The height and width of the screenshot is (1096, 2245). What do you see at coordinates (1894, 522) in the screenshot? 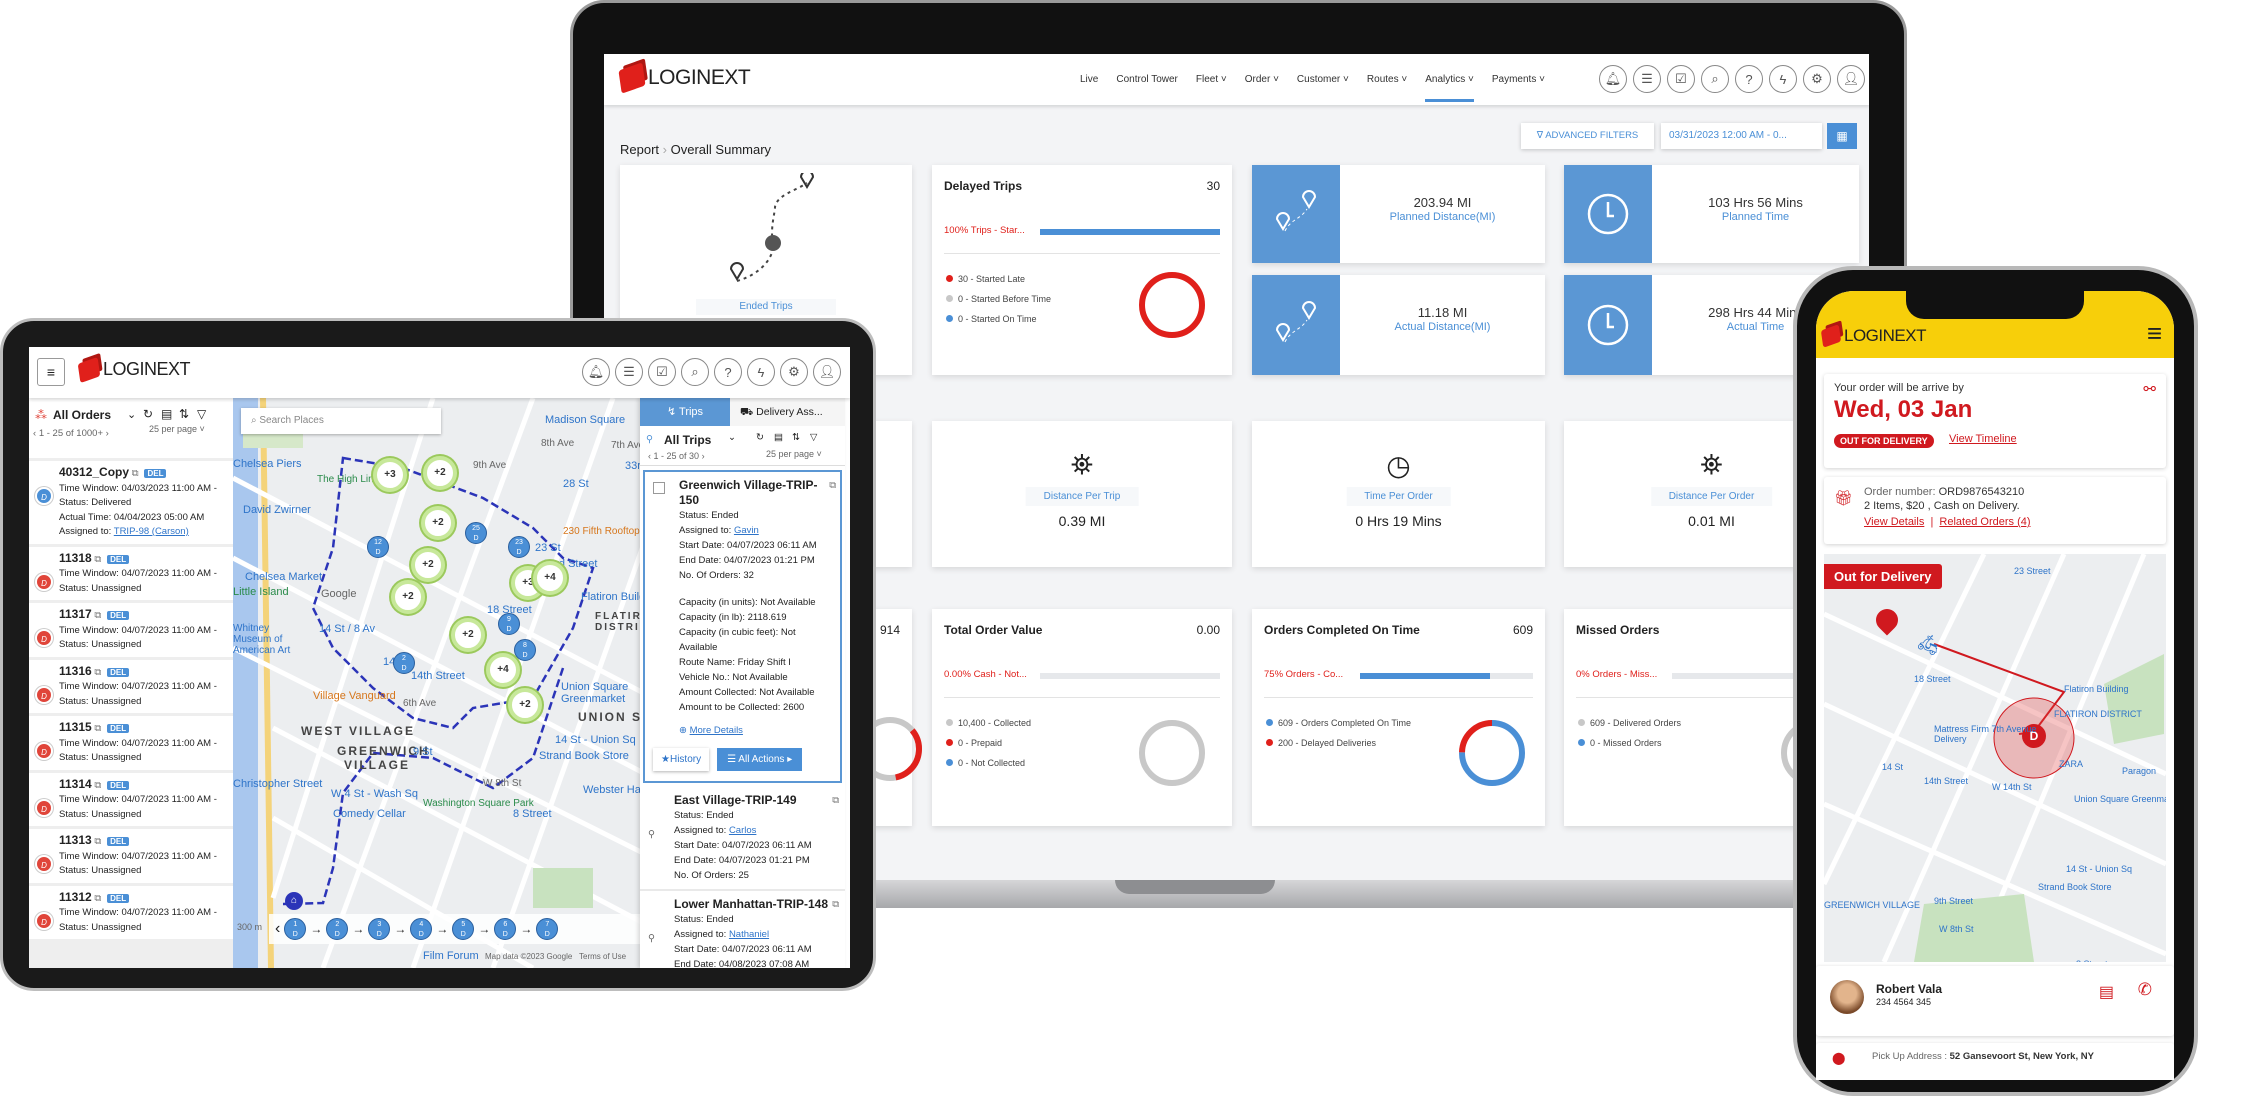
I see `view-details-link: View Details` at bounding box center [1894, 522].